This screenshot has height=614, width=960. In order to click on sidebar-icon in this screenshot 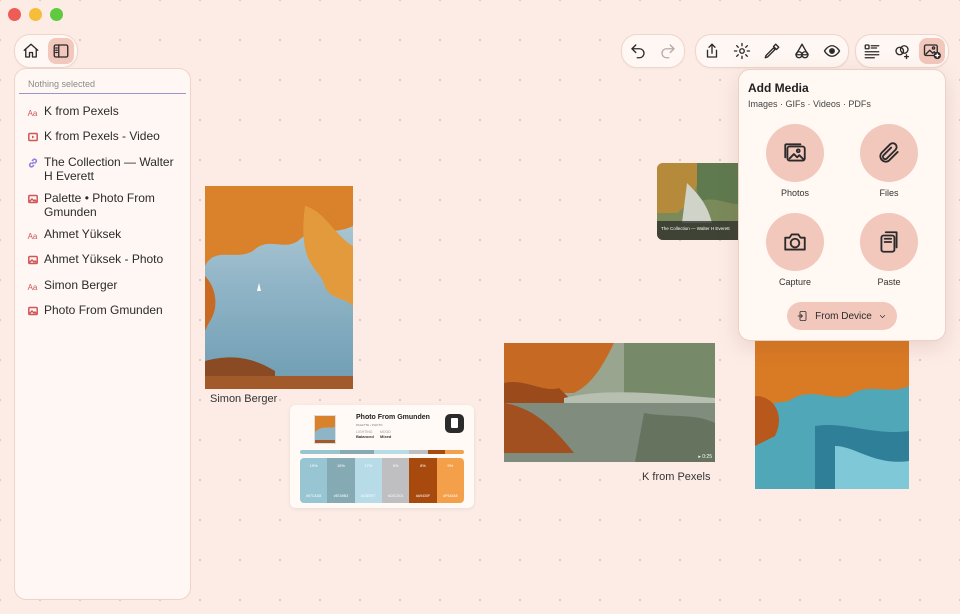, I will do `click(61, 51)`.